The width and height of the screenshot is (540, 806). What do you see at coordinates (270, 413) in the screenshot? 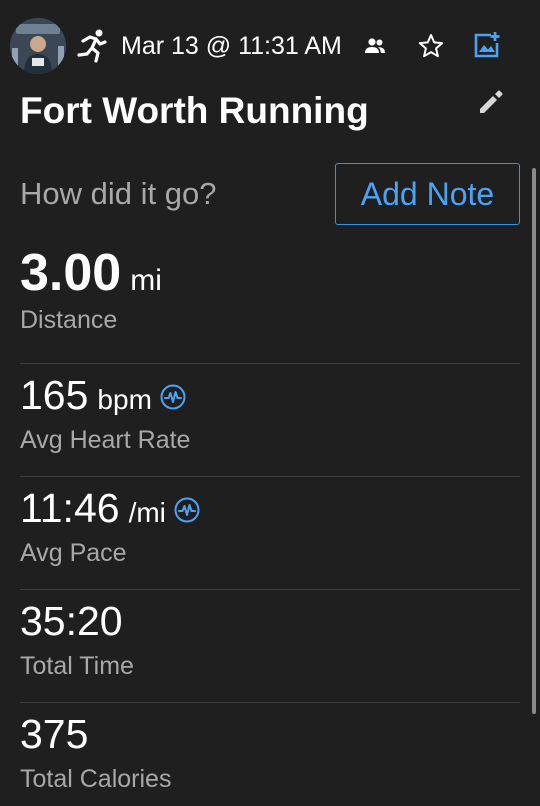
I see `stat-avg-heart-rate: 165 bpm Avg Heart Rate` at bounding box center [270, 413].